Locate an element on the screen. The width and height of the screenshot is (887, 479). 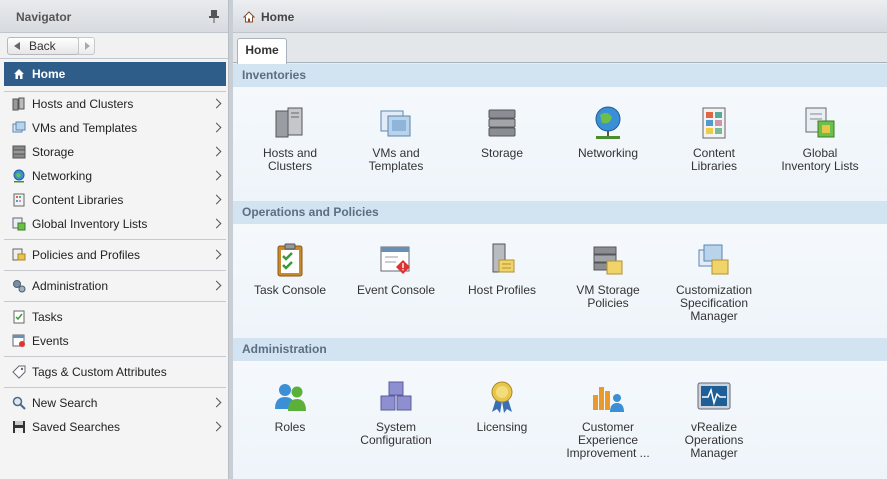
sidebar-item-storage: Storage is located at coordinates (115, 152).